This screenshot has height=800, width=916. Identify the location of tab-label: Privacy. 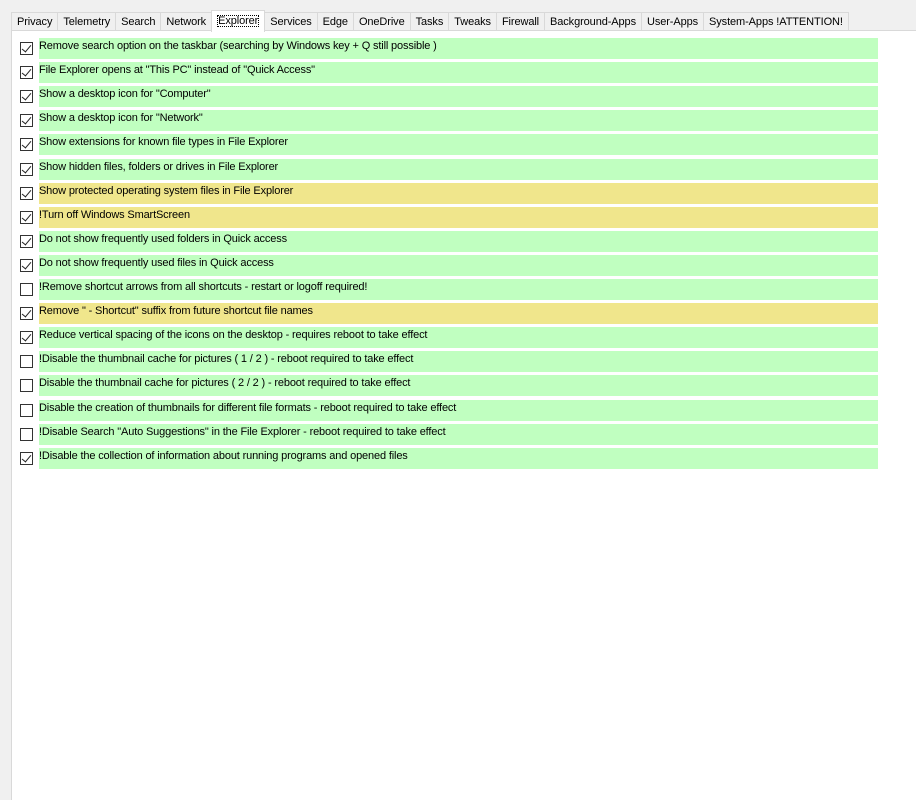
(35, 22).